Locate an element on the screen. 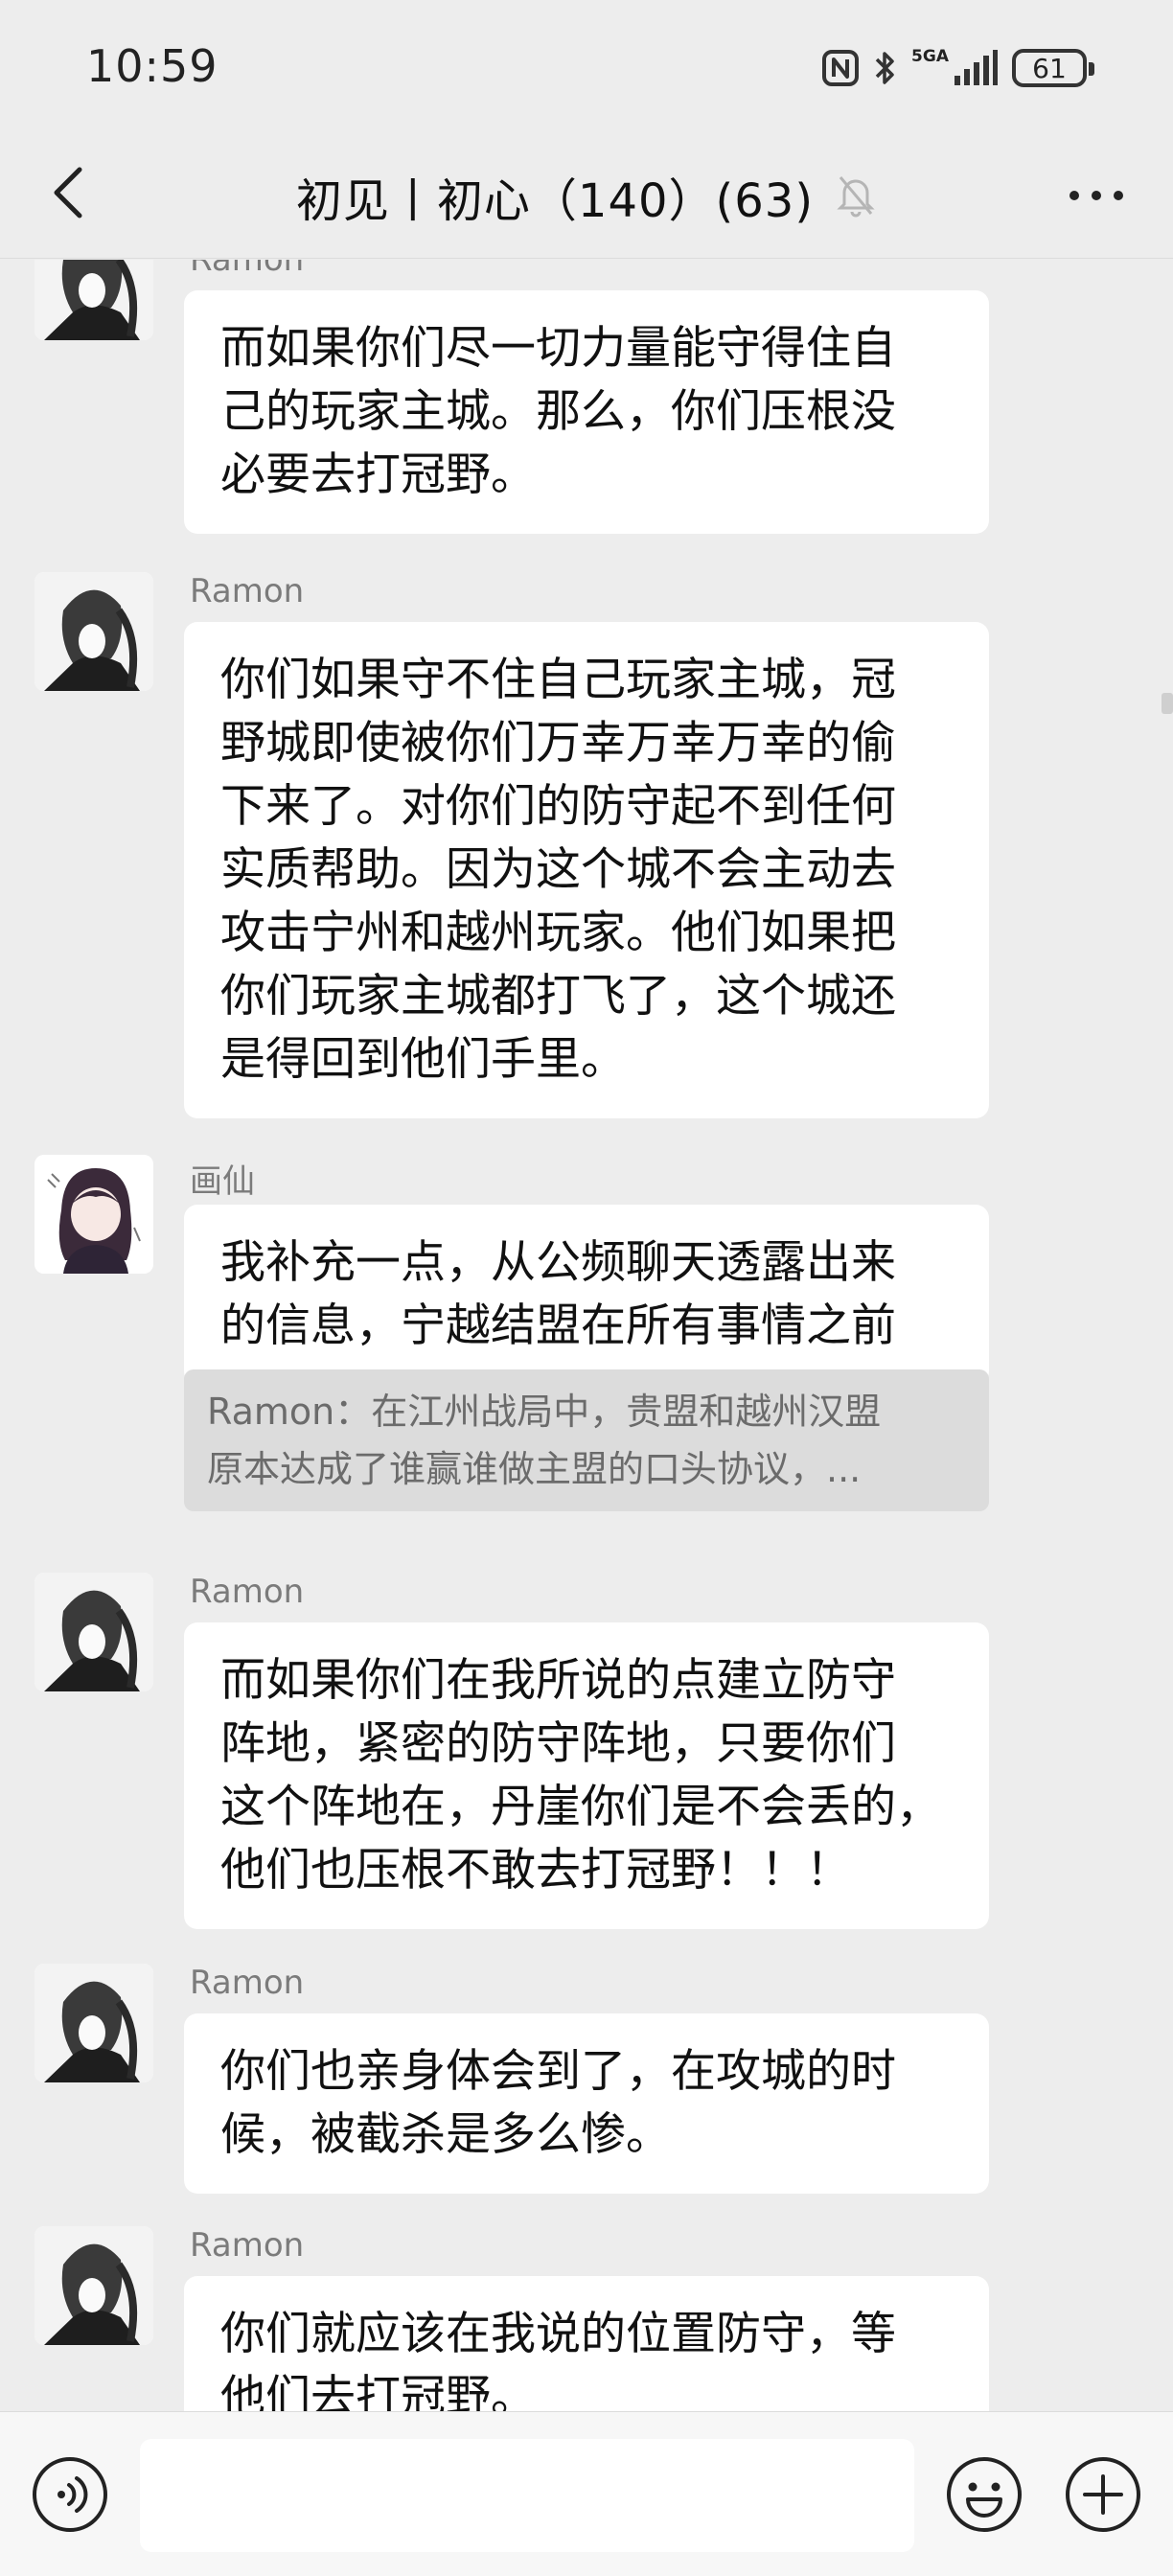  scrollbar is located at coordinates (1167, 703).